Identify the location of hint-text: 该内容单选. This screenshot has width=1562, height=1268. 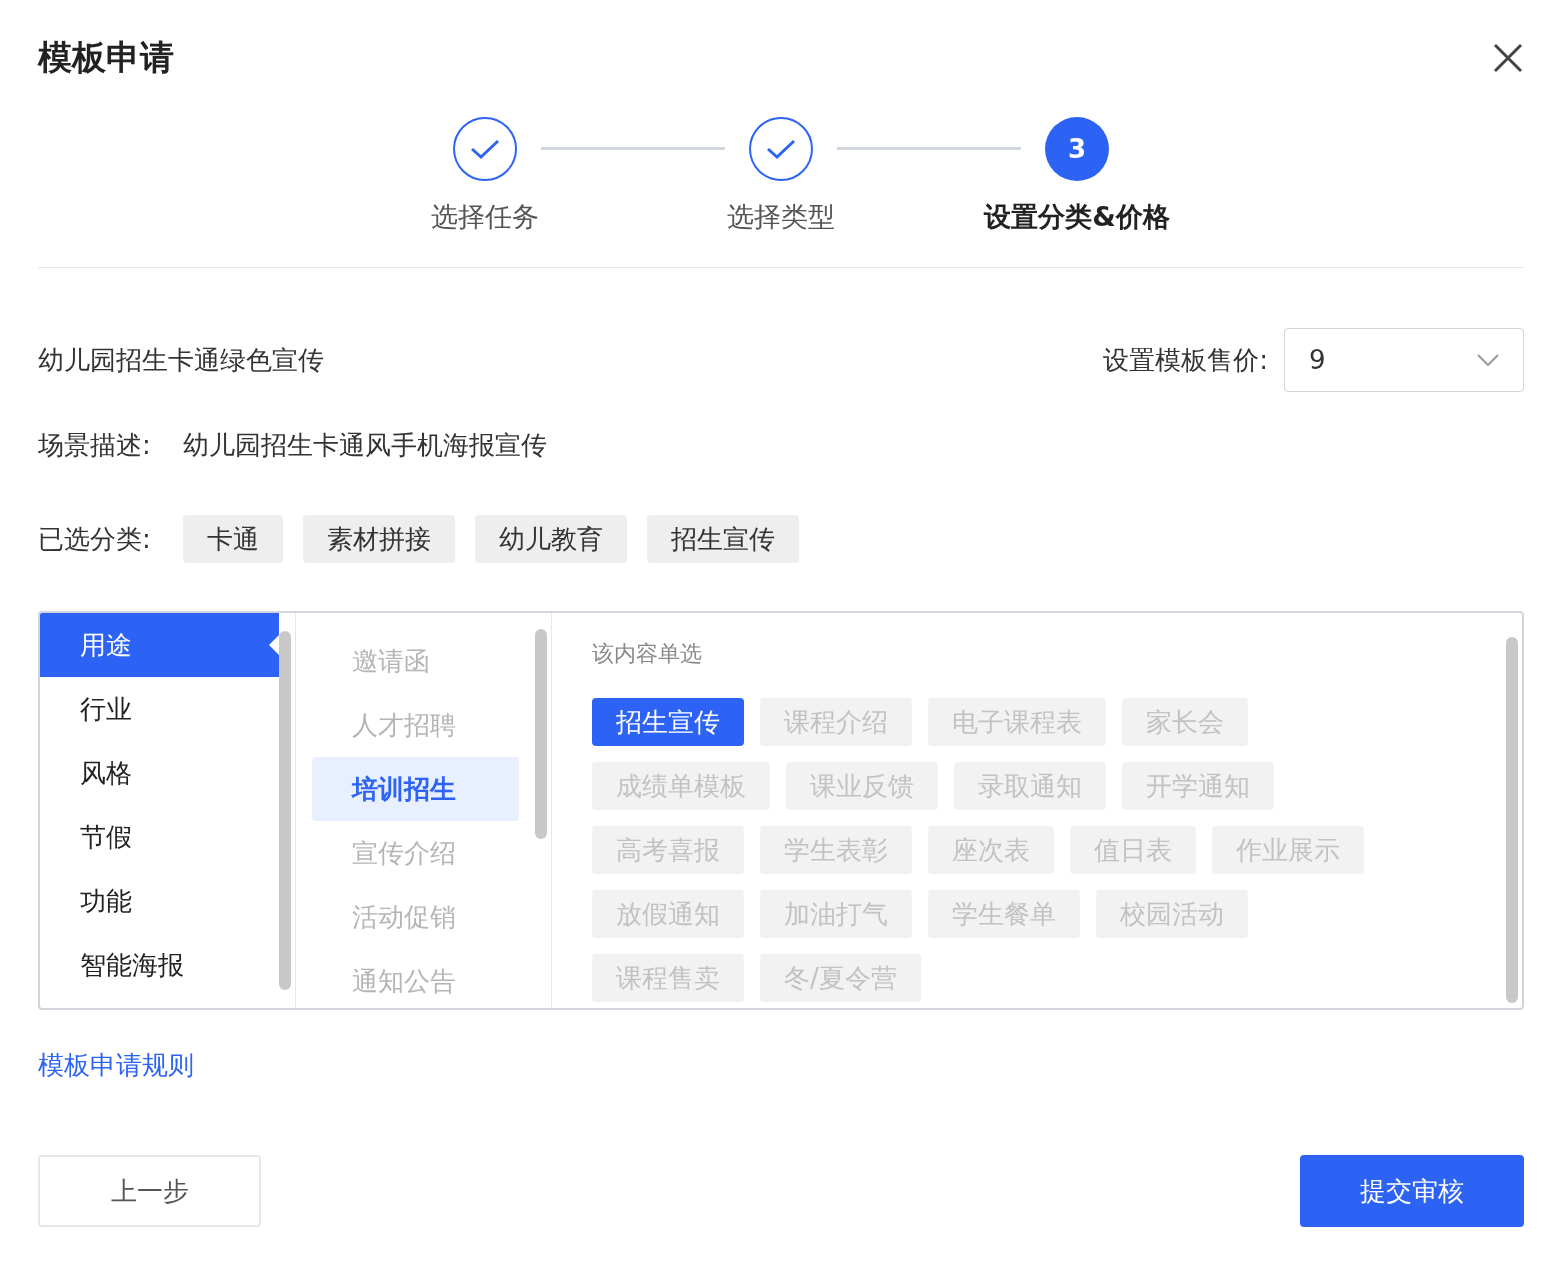
(647, 654).